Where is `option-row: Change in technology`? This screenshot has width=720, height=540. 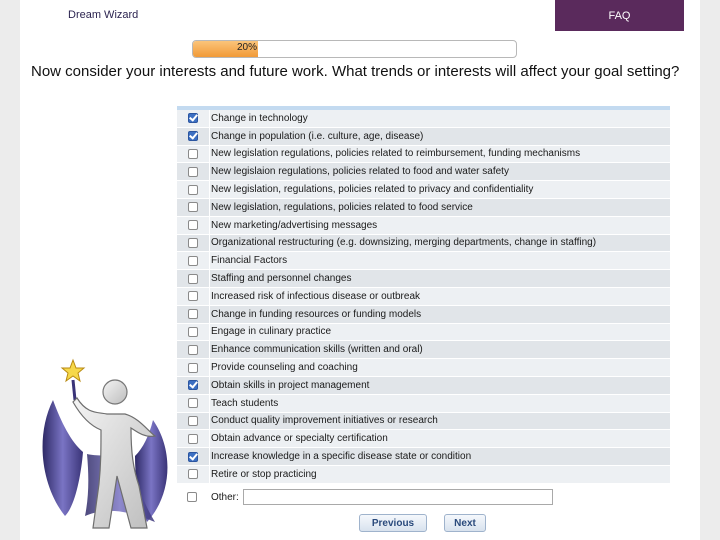
option-row: Change in technology is located at coordinates (423, 119).